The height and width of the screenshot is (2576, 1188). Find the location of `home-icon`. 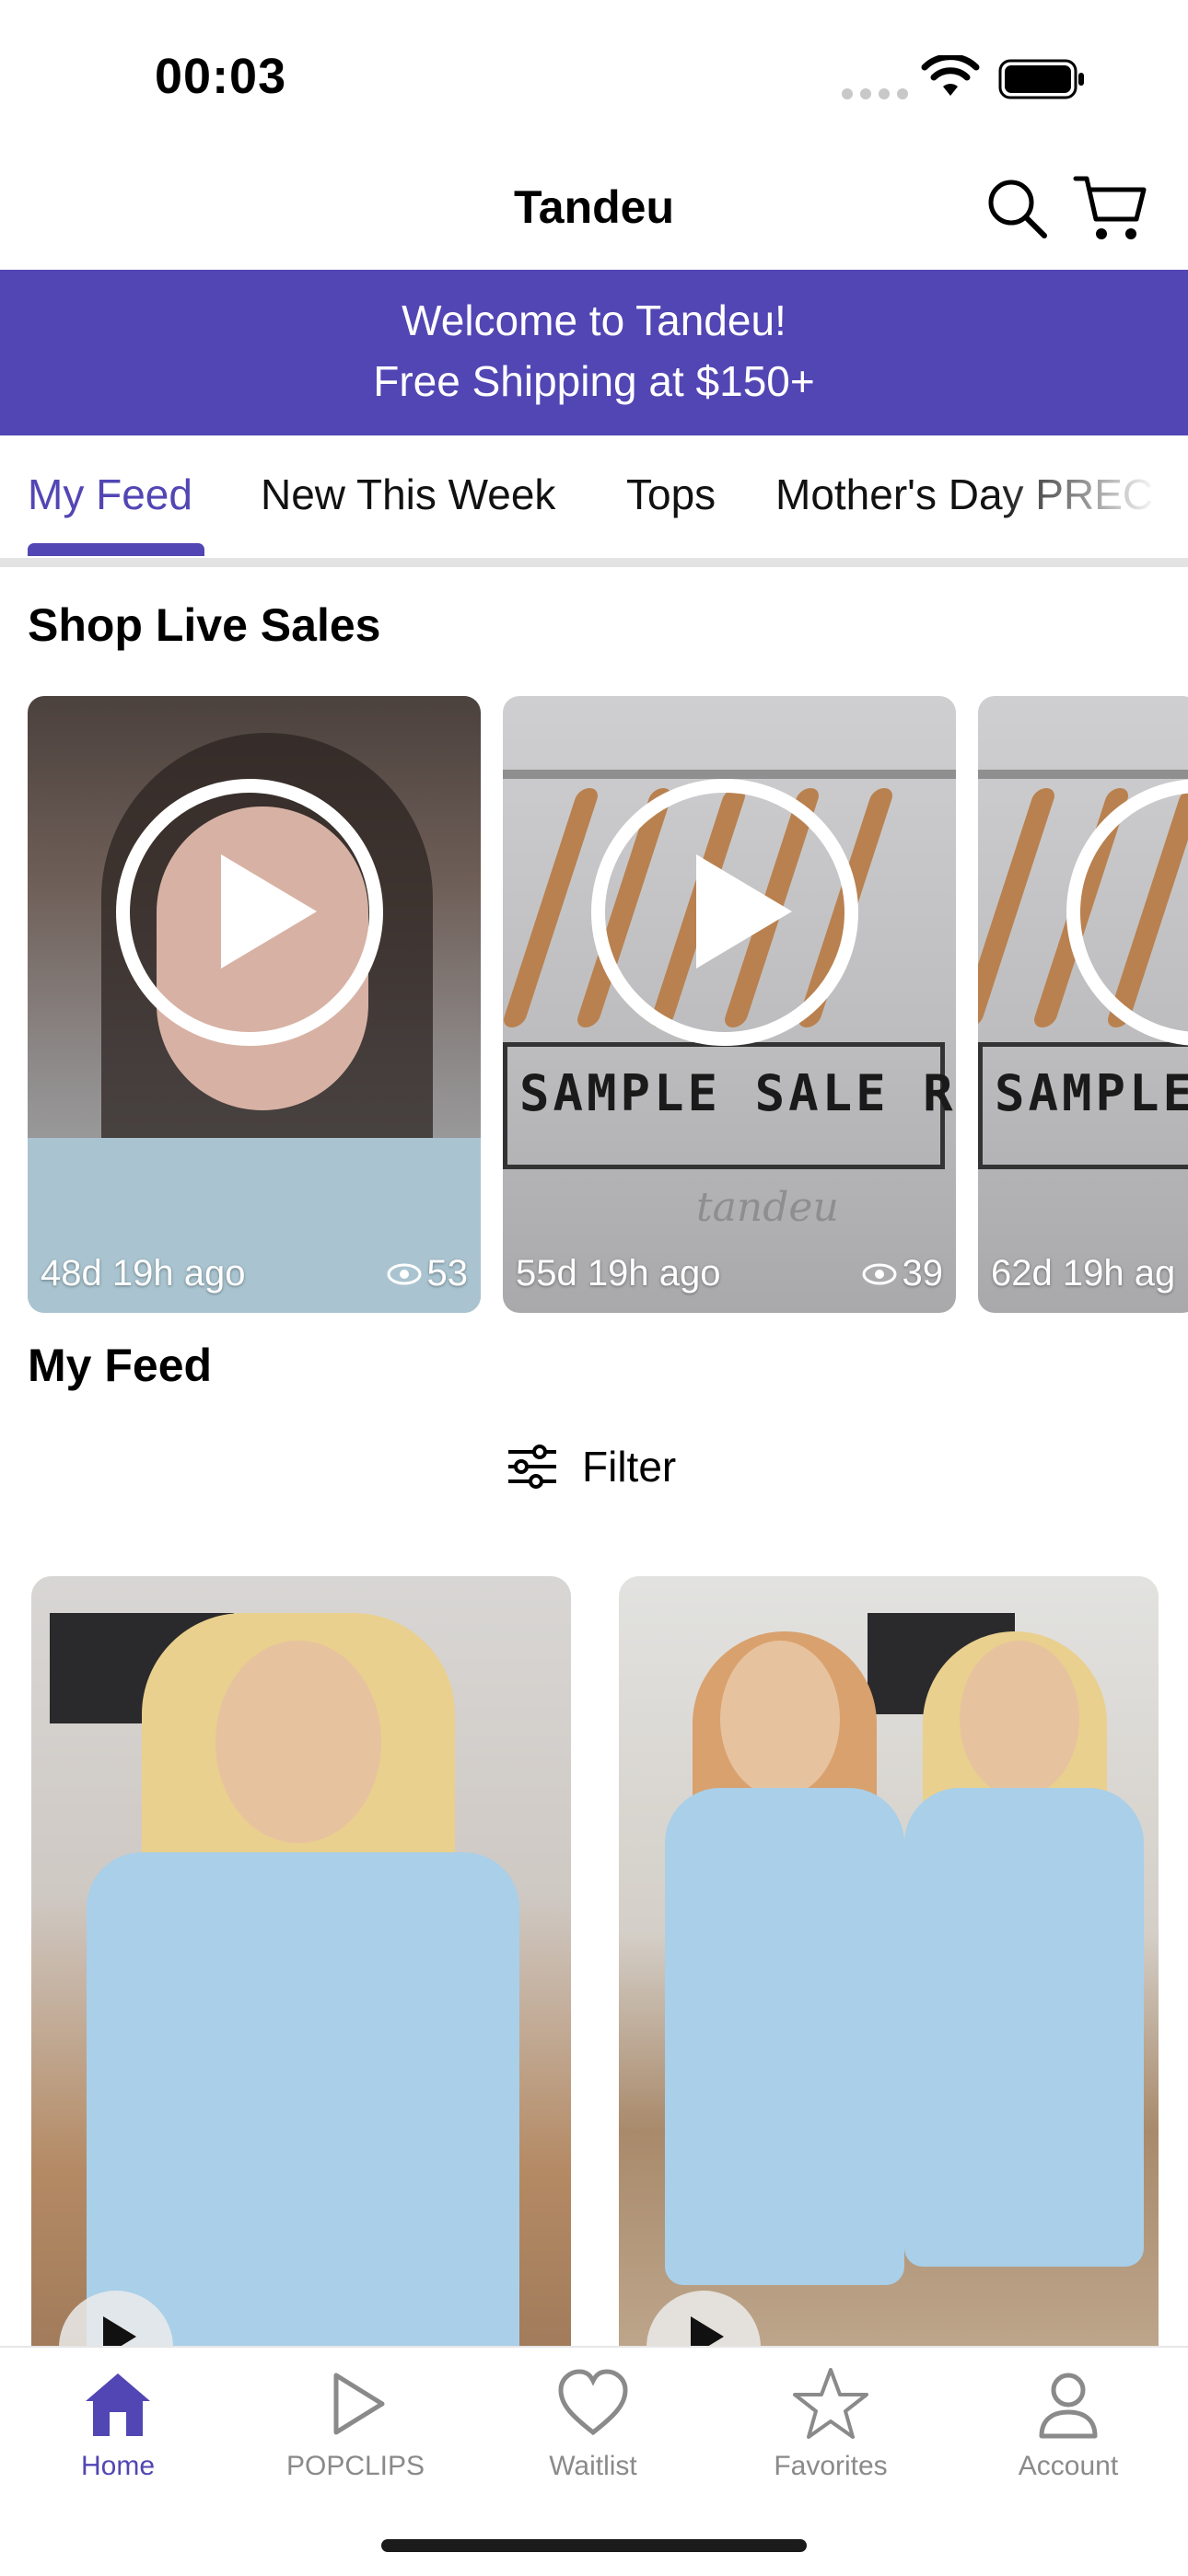

home-icon is located at coordinates (118, 2404).